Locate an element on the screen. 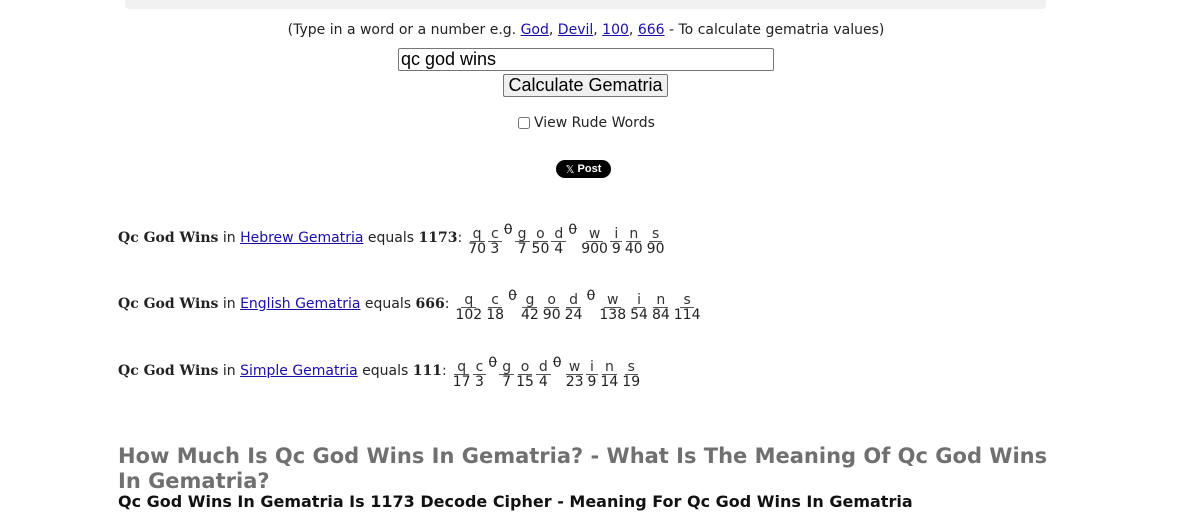 The height and width of the screenshot is (532, 1200). letter-value-pair: i9 is located at coordinates (592, 375).